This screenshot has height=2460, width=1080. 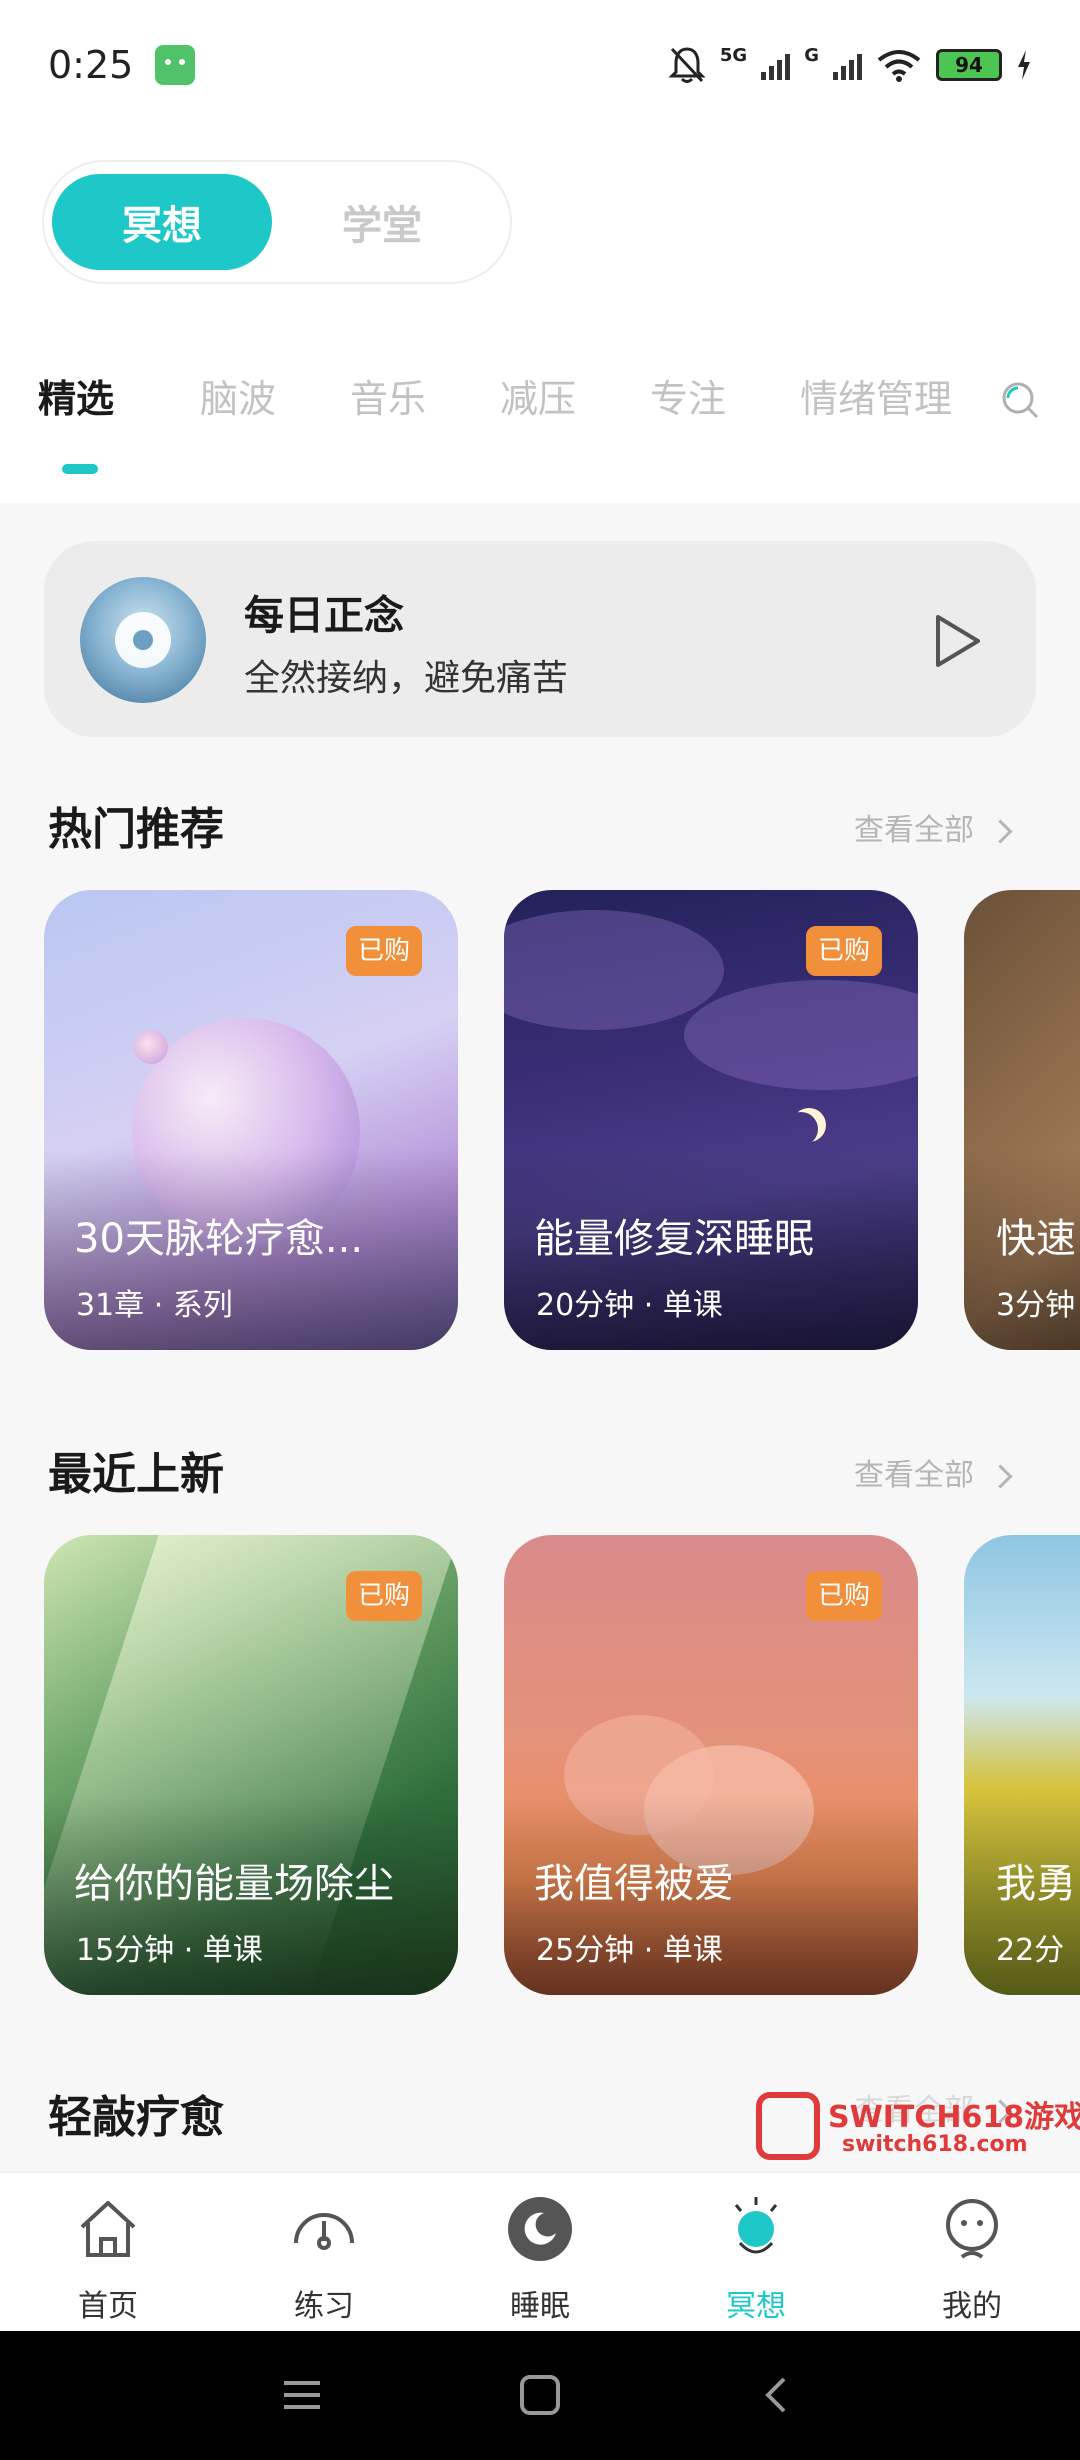 I want to click on daily-title: 每日正念, so click(x=324, y=616).